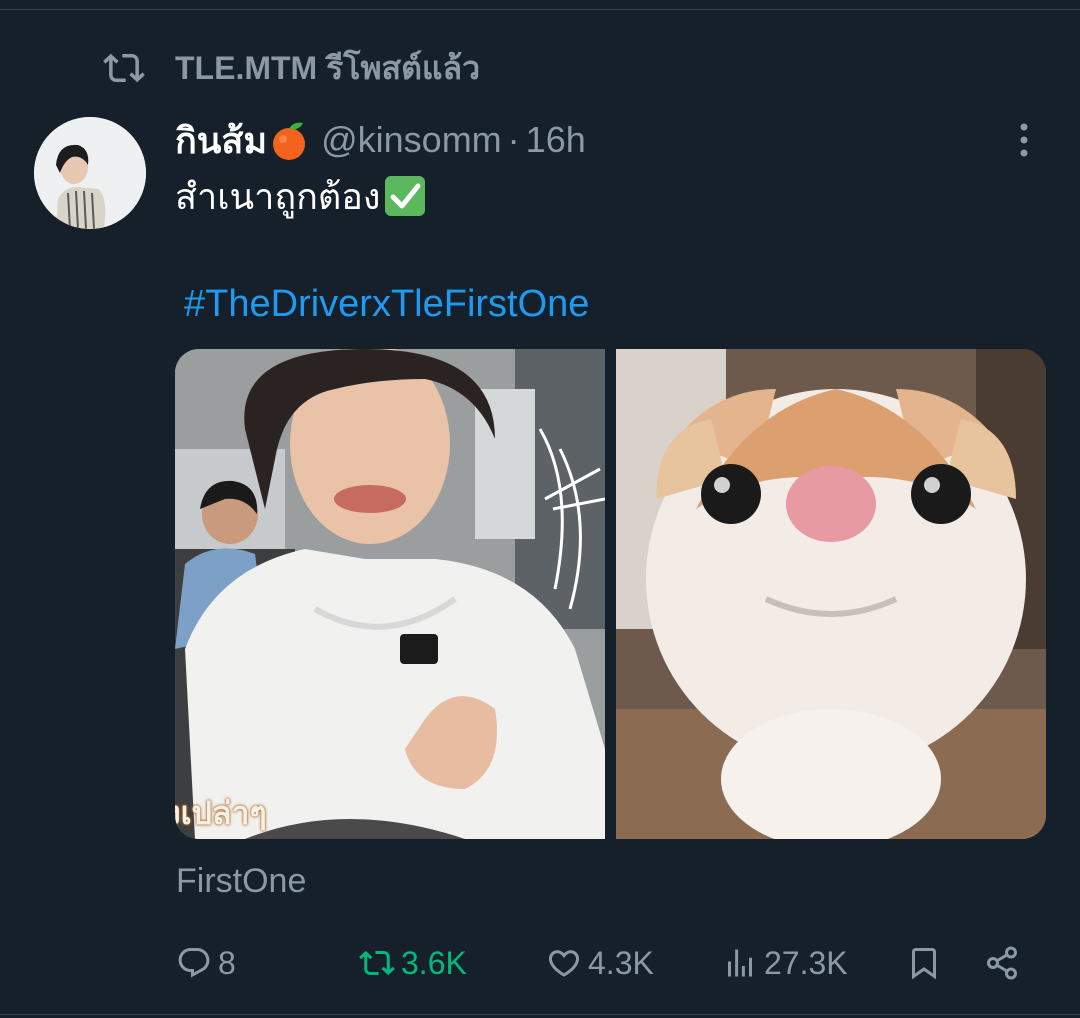  Describe the element at coordinates (411, 140) in the screenshot. I see `handle: @kinsomm` at that location.